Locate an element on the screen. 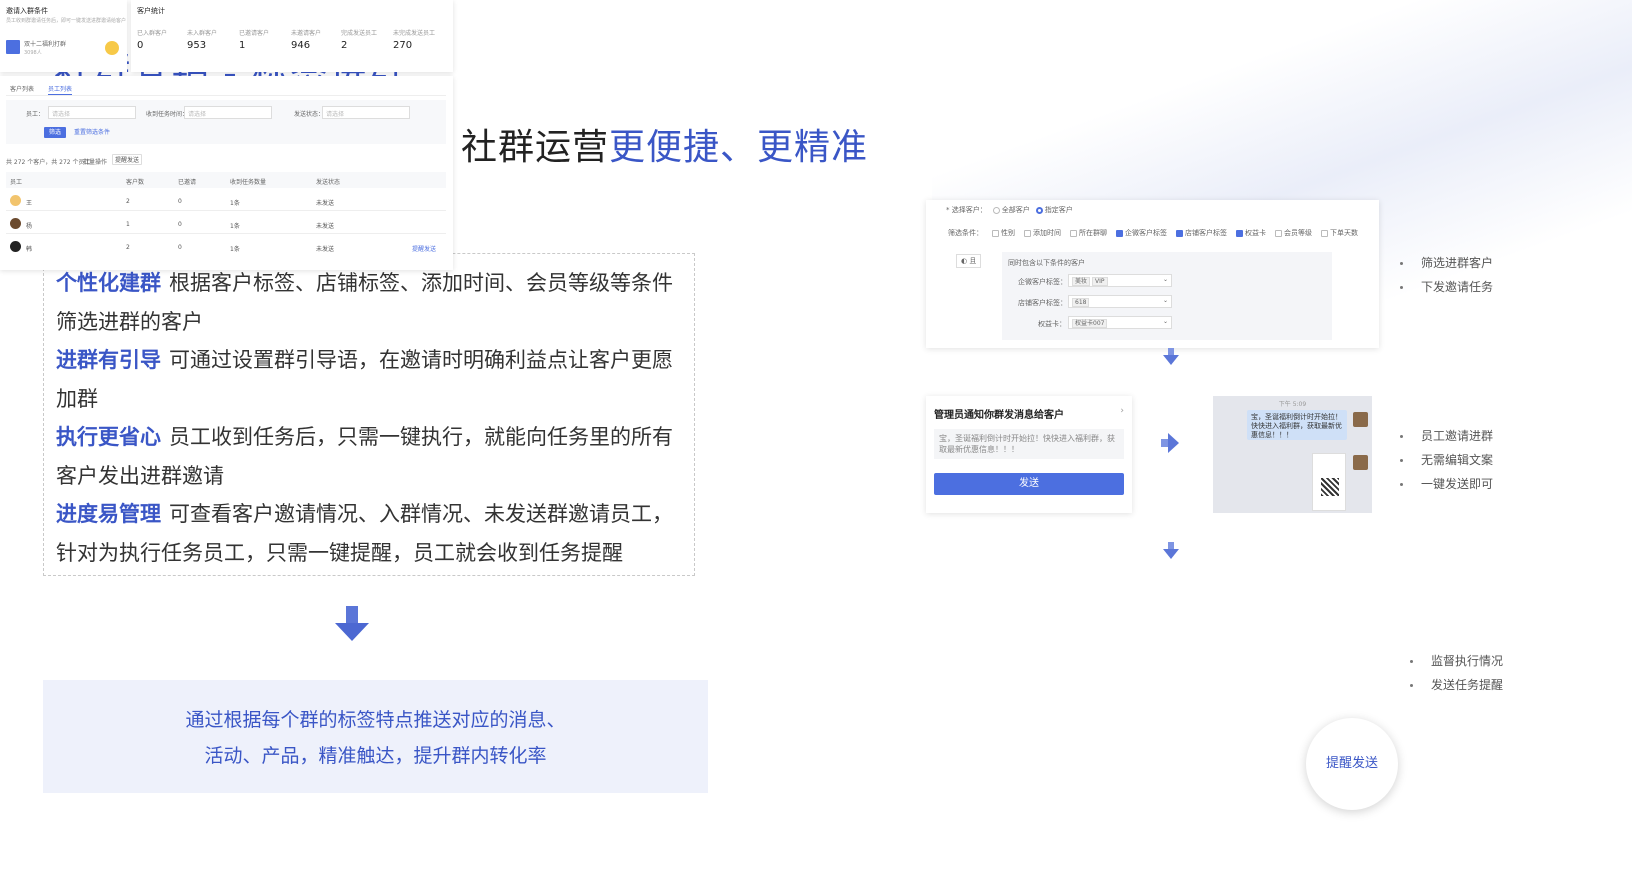 The width and height of the screenshot is (1632, 896). filter-checkbox: 下单天数 is located at coordinates (1339, 233).